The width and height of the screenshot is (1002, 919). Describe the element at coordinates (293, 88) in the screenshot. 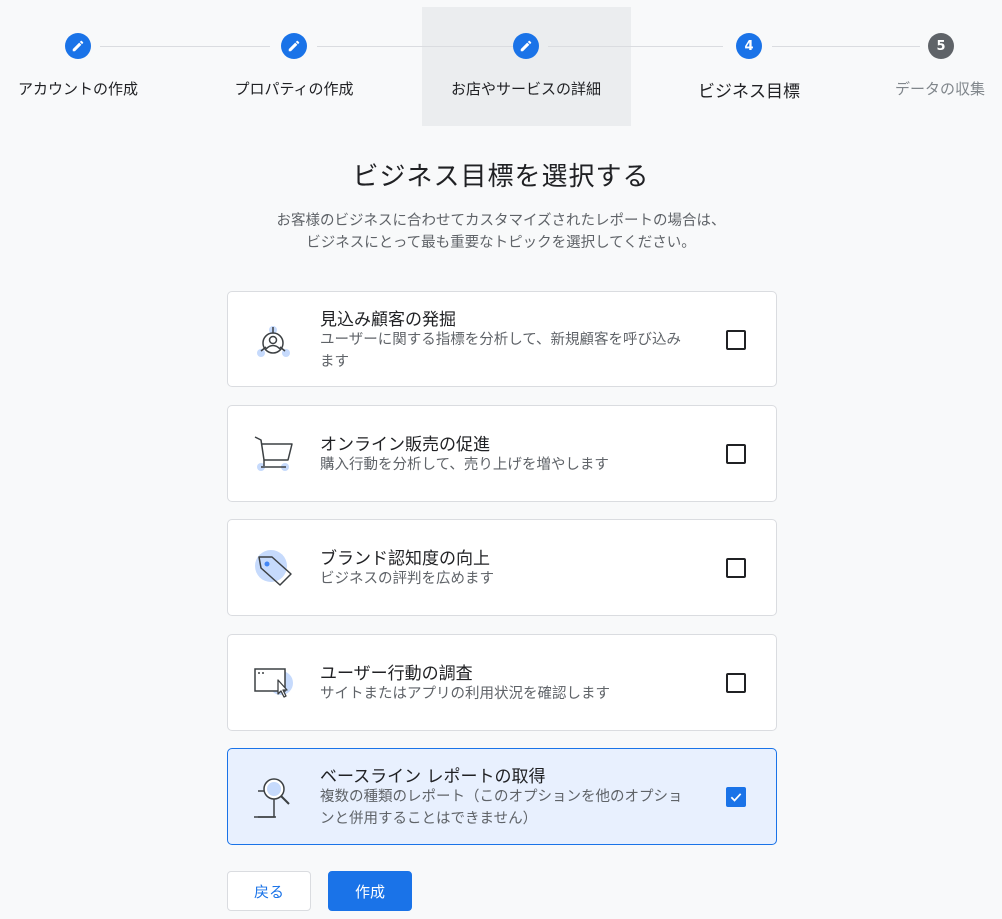

I see `step-2-label: プロパティの作成` at that location.